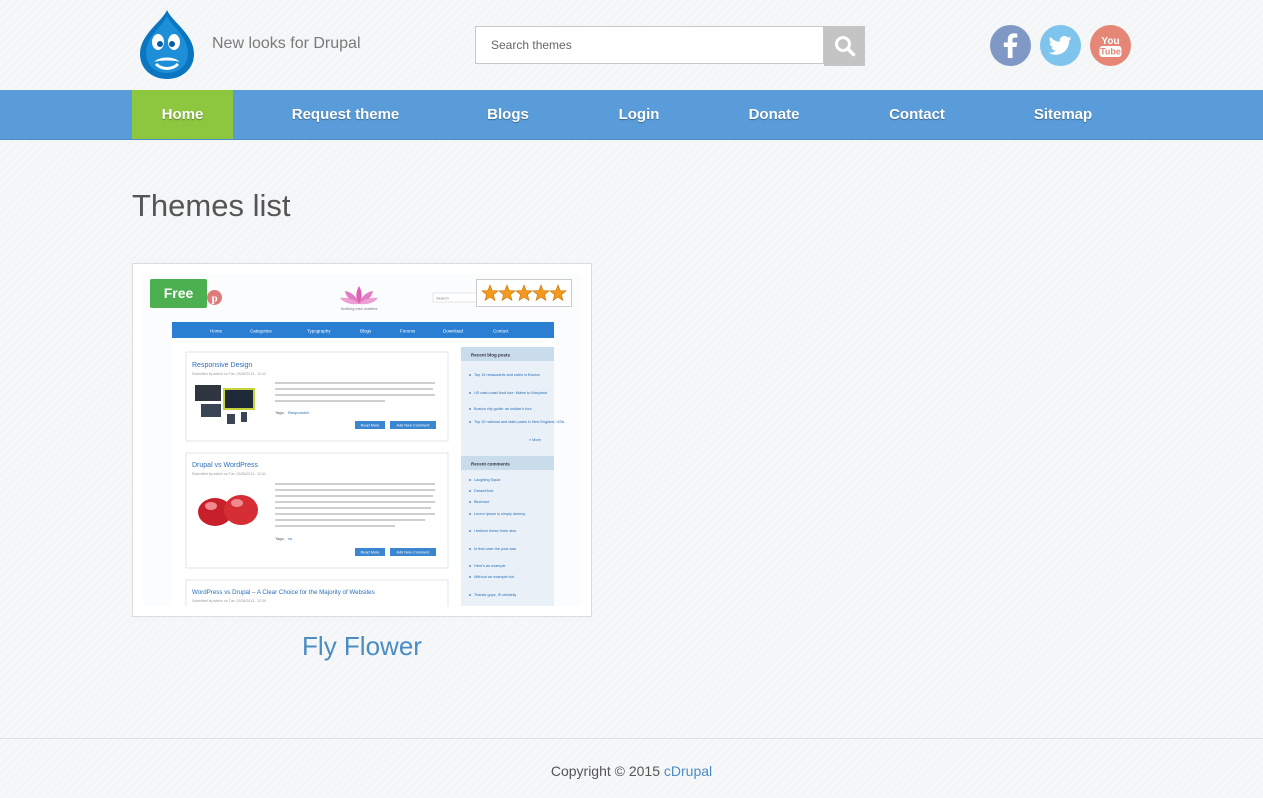 This screenshot has height=798, width=1263. I want to click on free-badge: Free, so click(178, 293).